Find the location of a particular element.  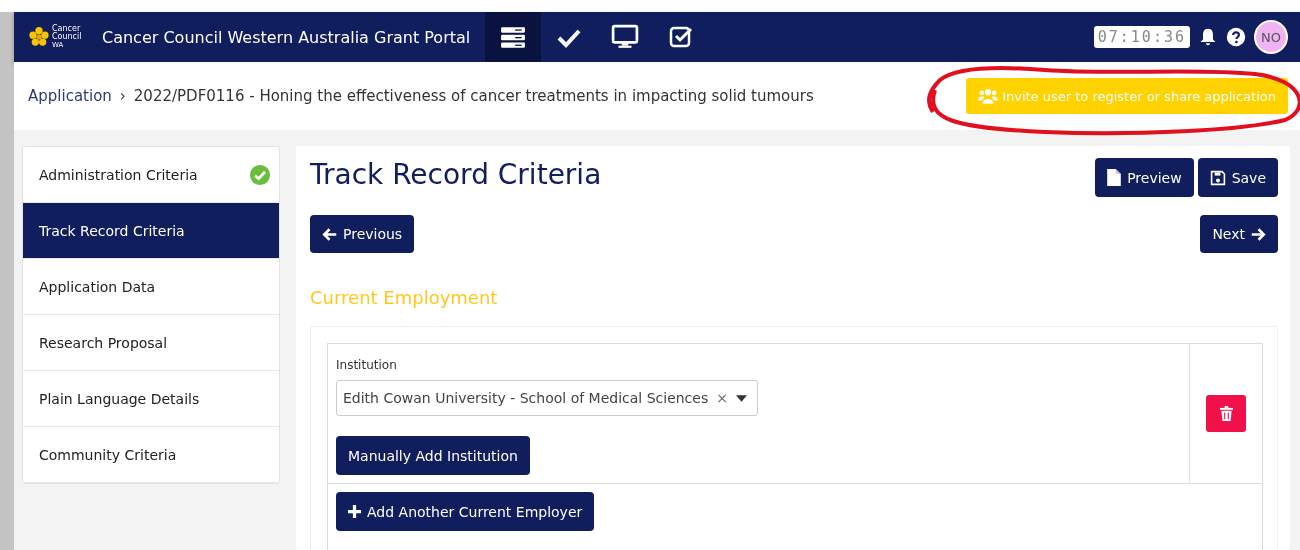

page-title: Track Record Criteria is located at coordinates (456, 174).